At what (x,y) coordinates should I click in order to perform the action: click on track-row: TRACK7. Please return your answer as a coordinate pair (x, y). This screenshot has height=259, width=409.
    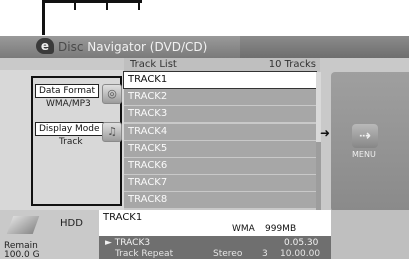
    Looking at the image, I should click on (220, 183).